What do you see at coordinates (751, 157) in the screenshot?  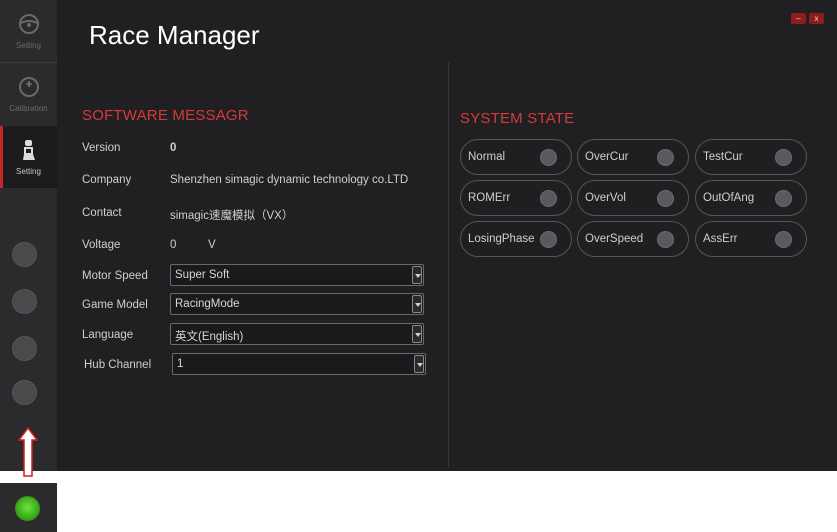 I see `state-testcur: TestCur` at bounding box center [751, 157].